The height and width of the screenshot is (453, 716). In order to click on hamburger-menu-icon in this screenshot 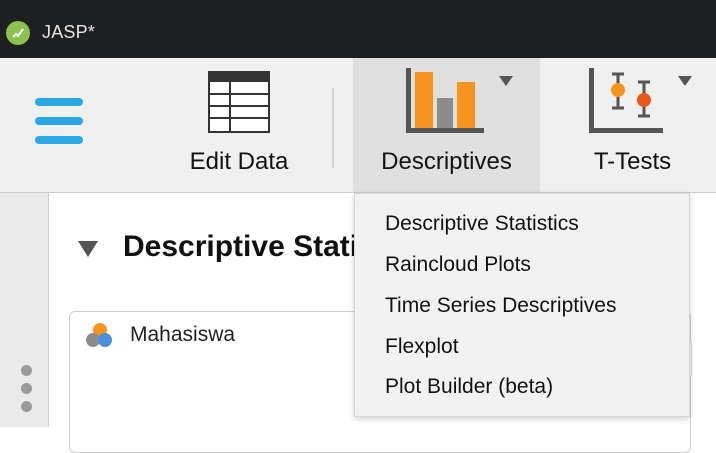, I will do `click(59, 126)`.